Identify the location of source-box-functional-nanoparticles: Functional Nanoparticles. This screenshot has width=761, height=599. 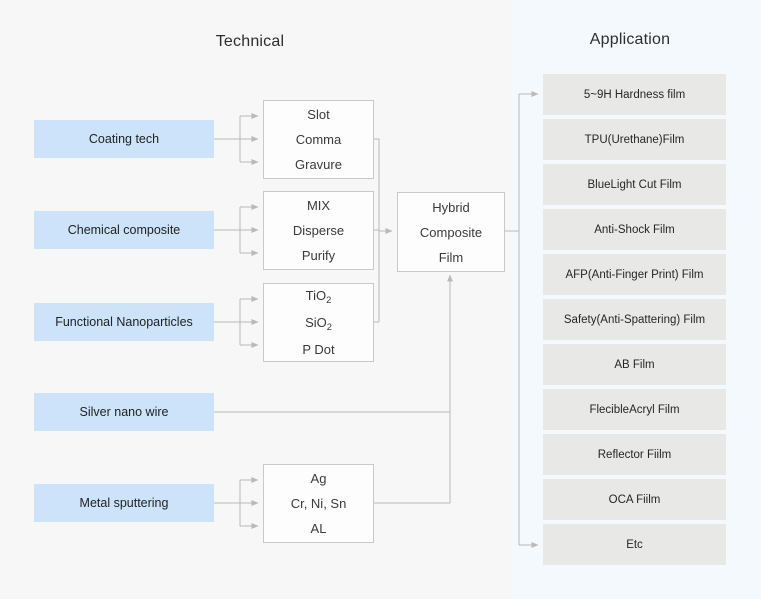
(124, 322).